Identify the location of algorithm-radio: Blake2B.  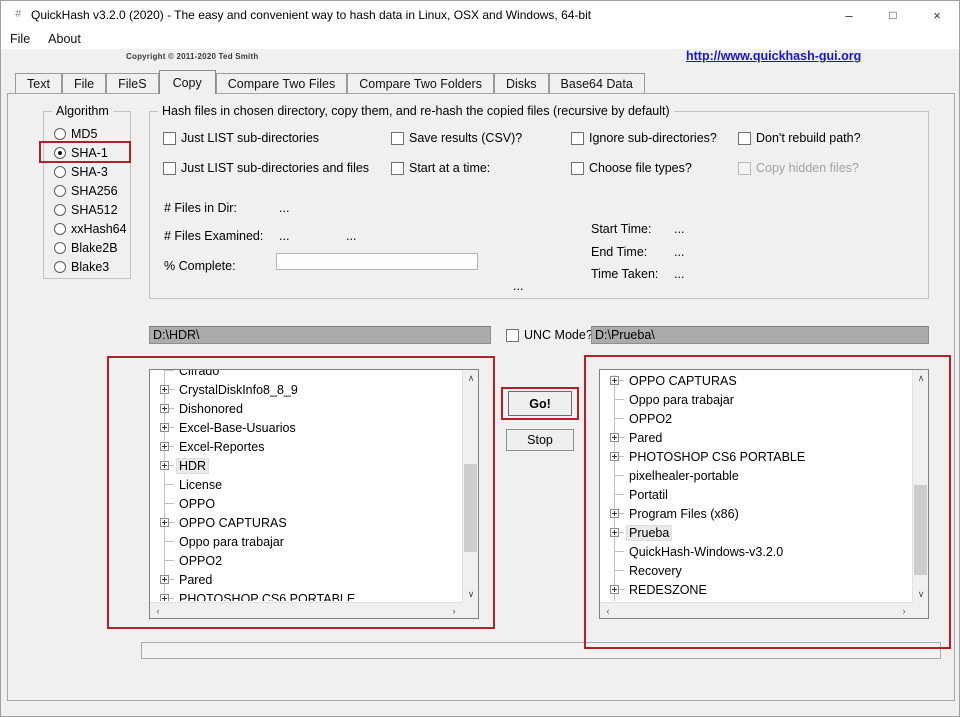
(87, 247).